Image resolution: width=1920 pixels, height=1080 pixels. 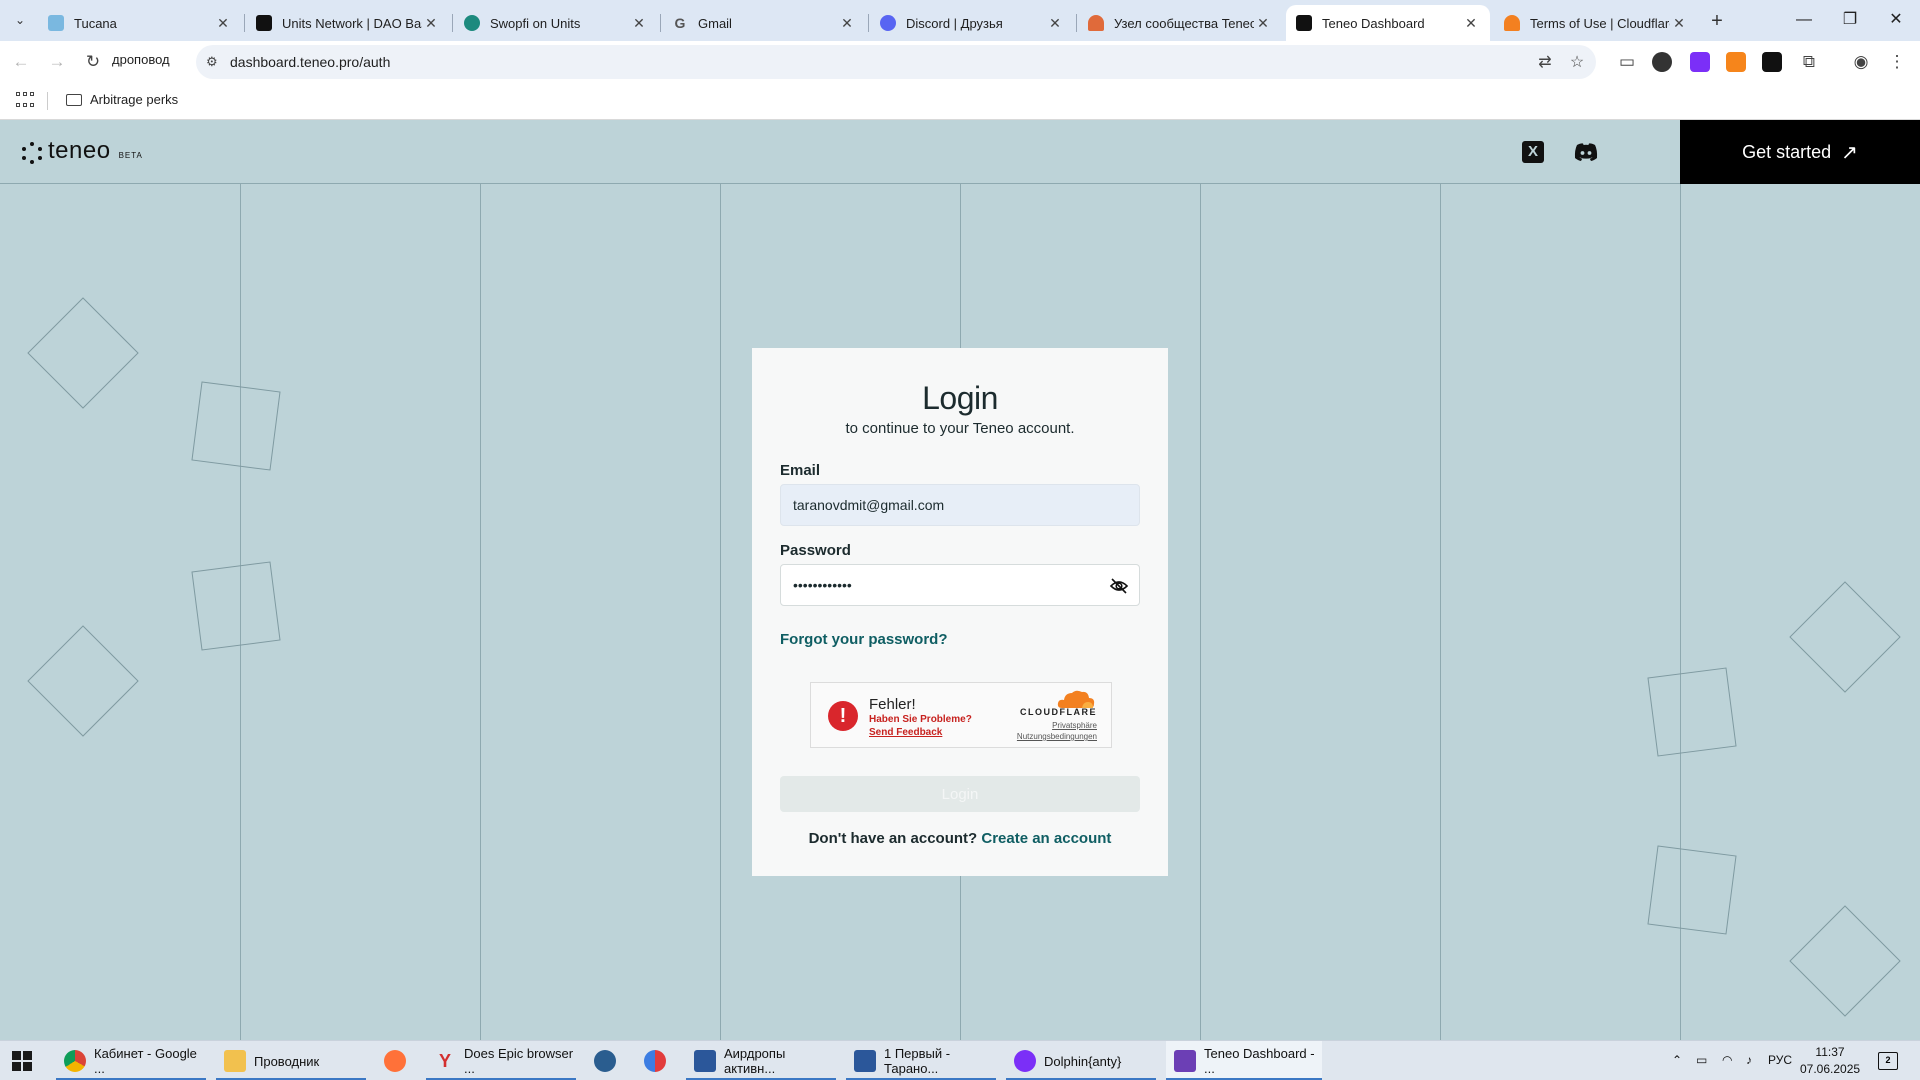 What do you see at coordinates (1896, 20) in the screenshot?
I see `window-close-button: ✕` at bounding box center [1896, 20].